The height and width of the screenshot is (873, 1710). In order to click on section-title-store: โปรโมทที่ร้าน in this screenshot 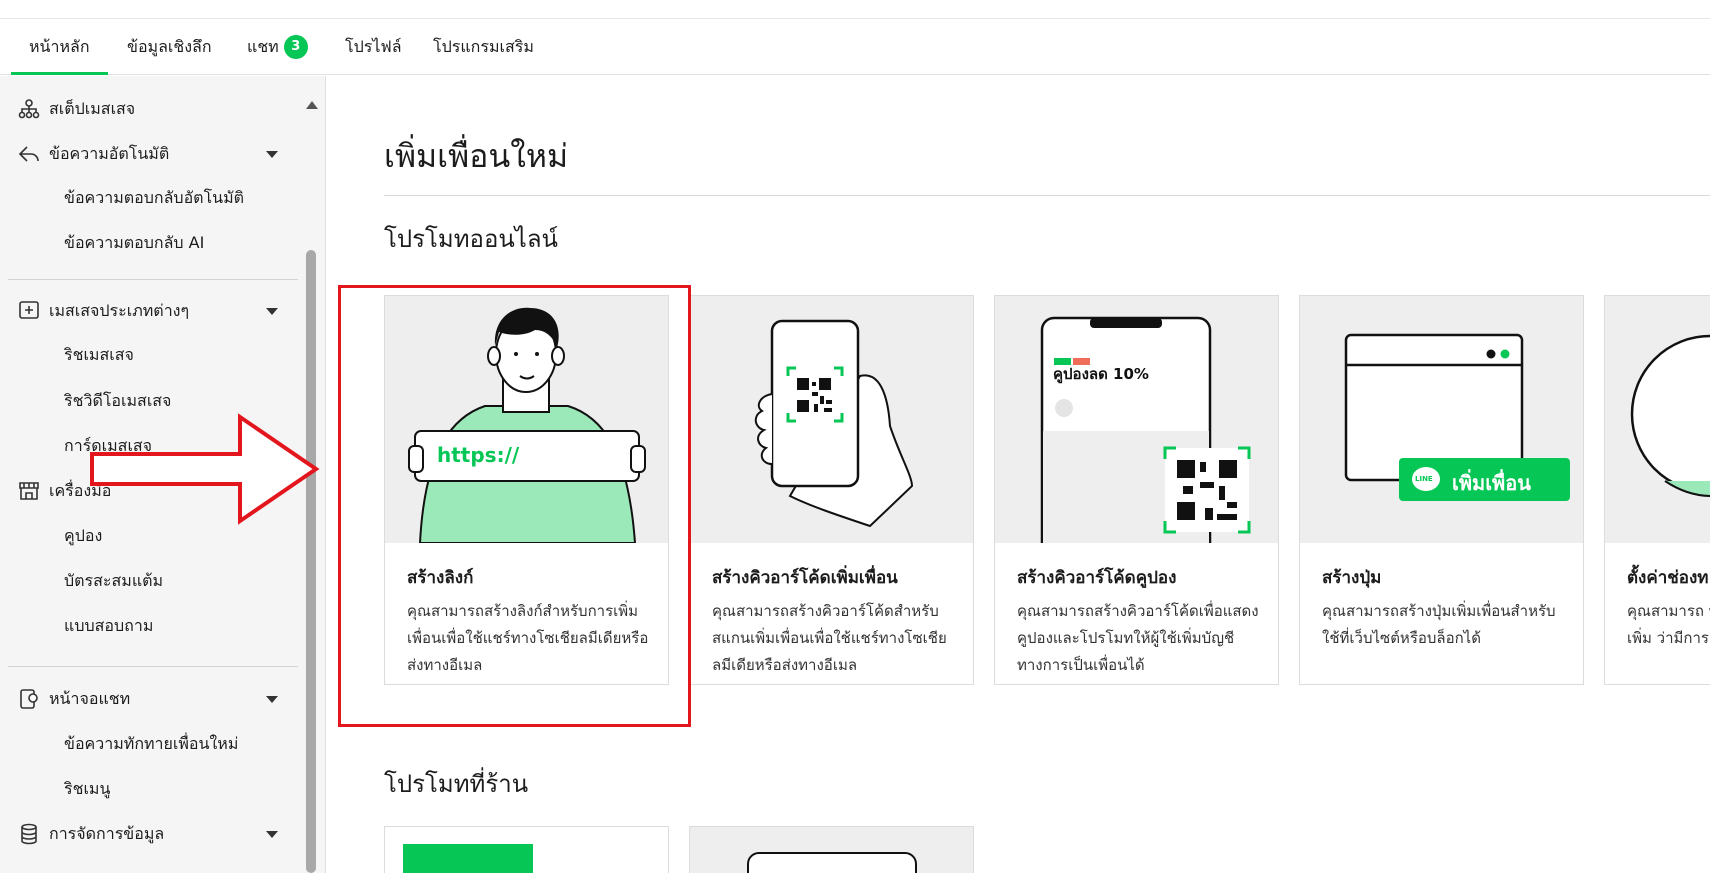, I will do `click(456, 784)`.